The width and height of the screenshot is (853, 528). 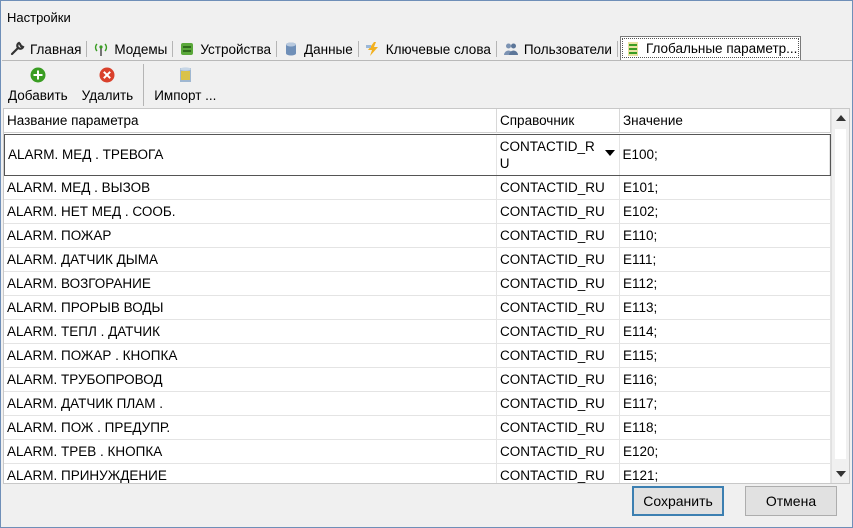 I want to click on table-row: ALARM. ПОЖАР . КНОПКА CONTACTID_RU E115;, so click(x=417, y=356).